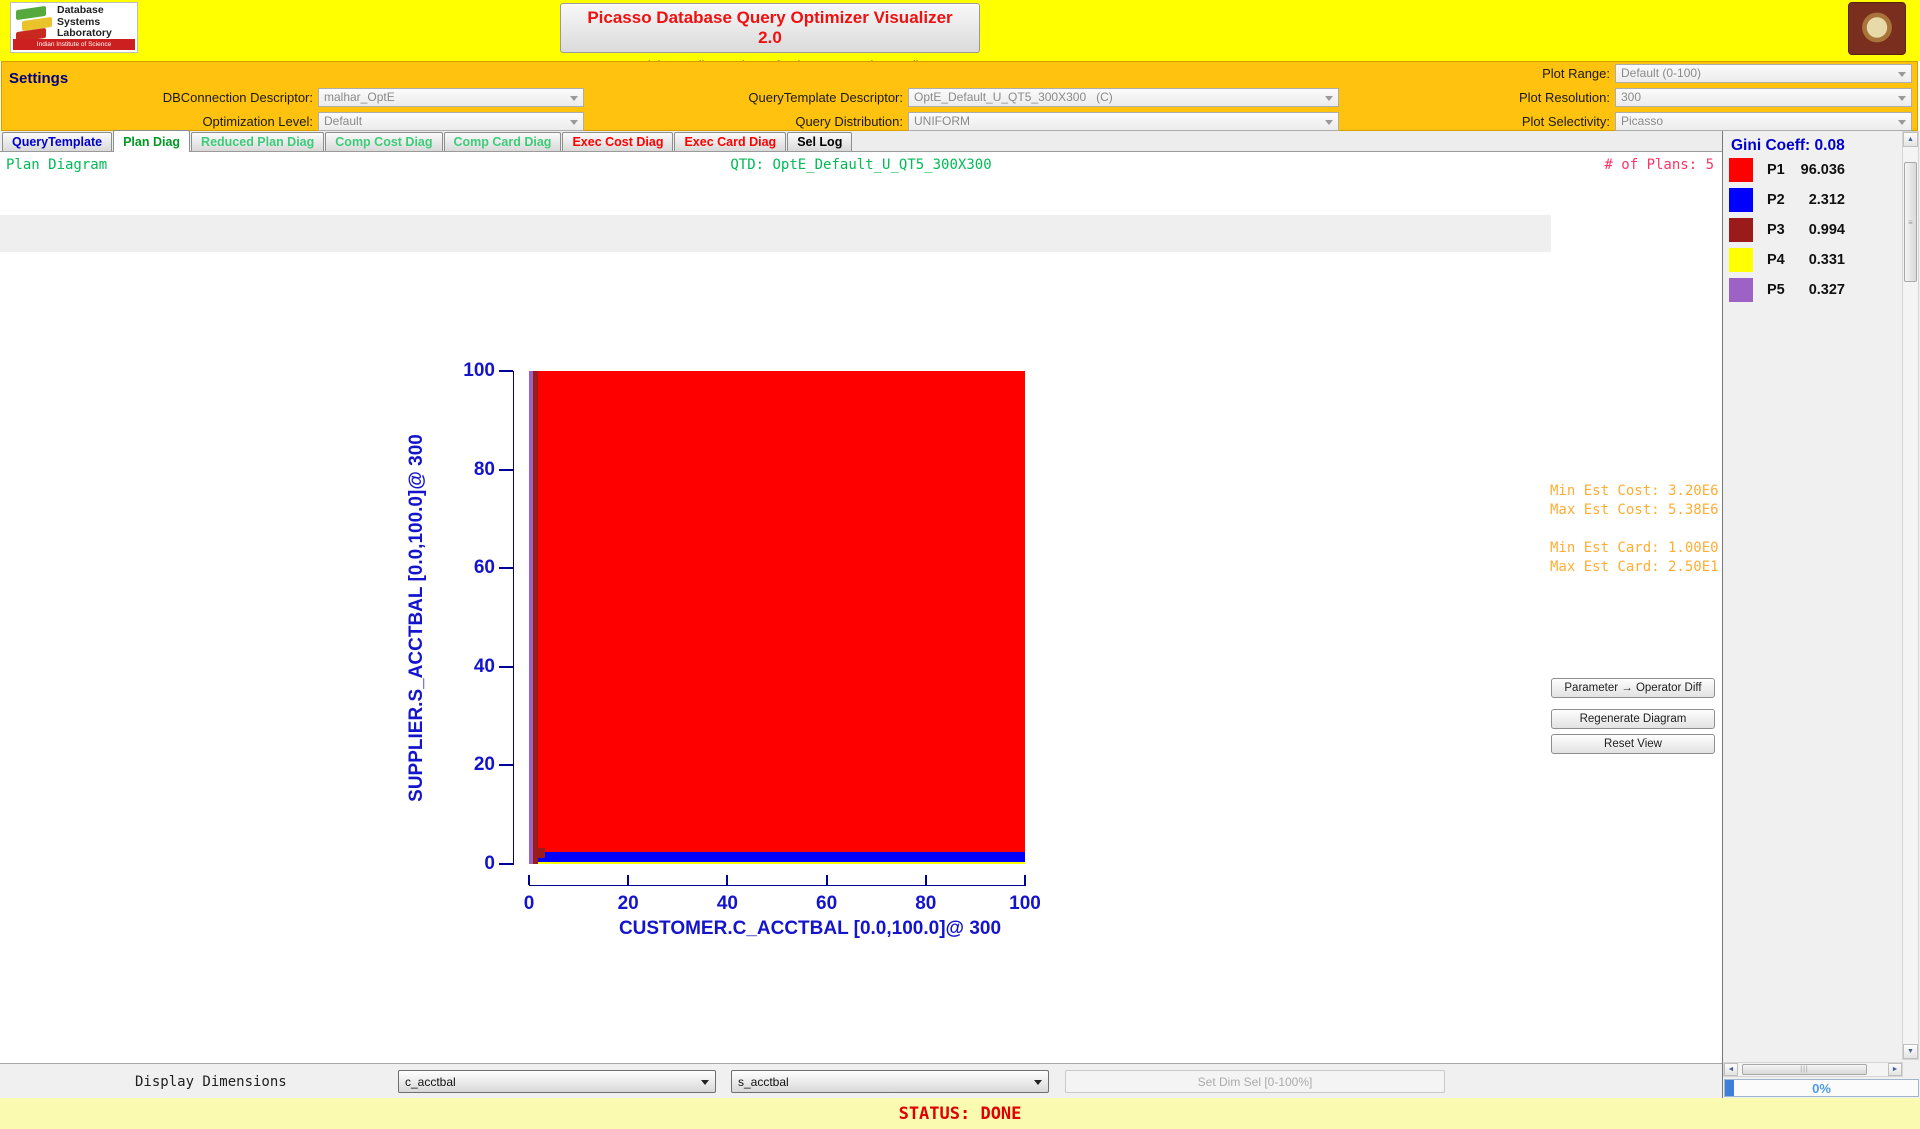 The height and width of the screenshot is (1129, 1920). I want to click on optimization-level-select: Default, so click(451, 121).